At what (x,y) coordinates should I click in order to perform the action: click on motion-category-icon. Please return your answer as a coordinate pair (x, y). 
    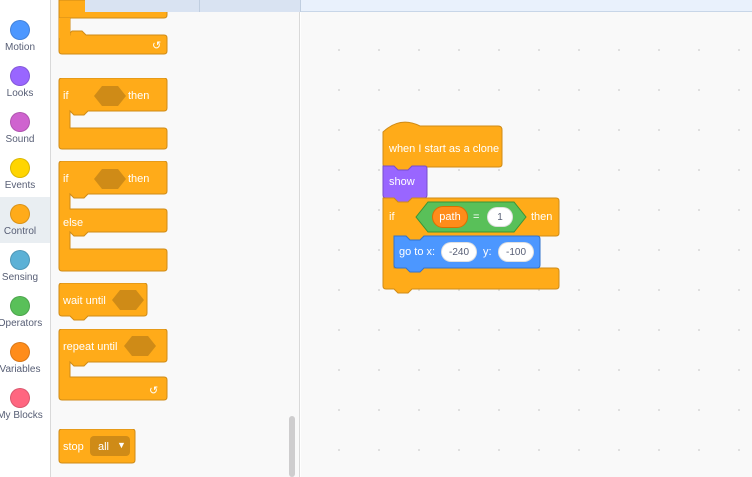
    Looking at the image, I should click on (20, 30).